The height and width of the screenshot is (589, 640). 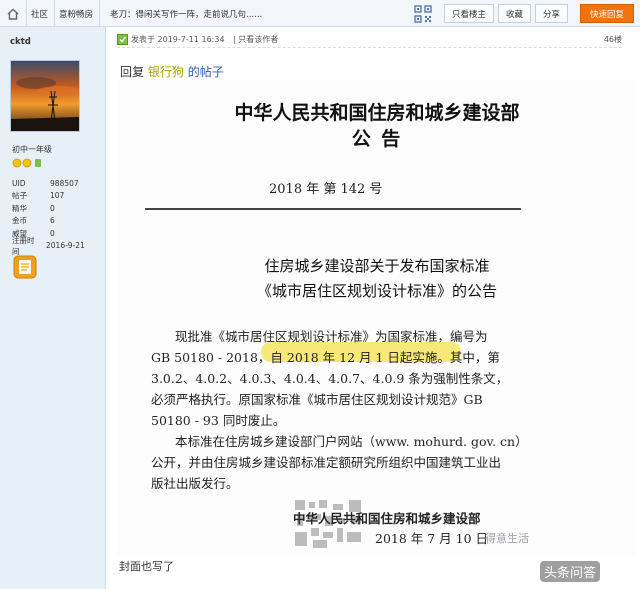 What do you see at coordinates (377, 139) in the screenshot?
I see `doc-notice: 公 告` at bounding box center [377, 139].